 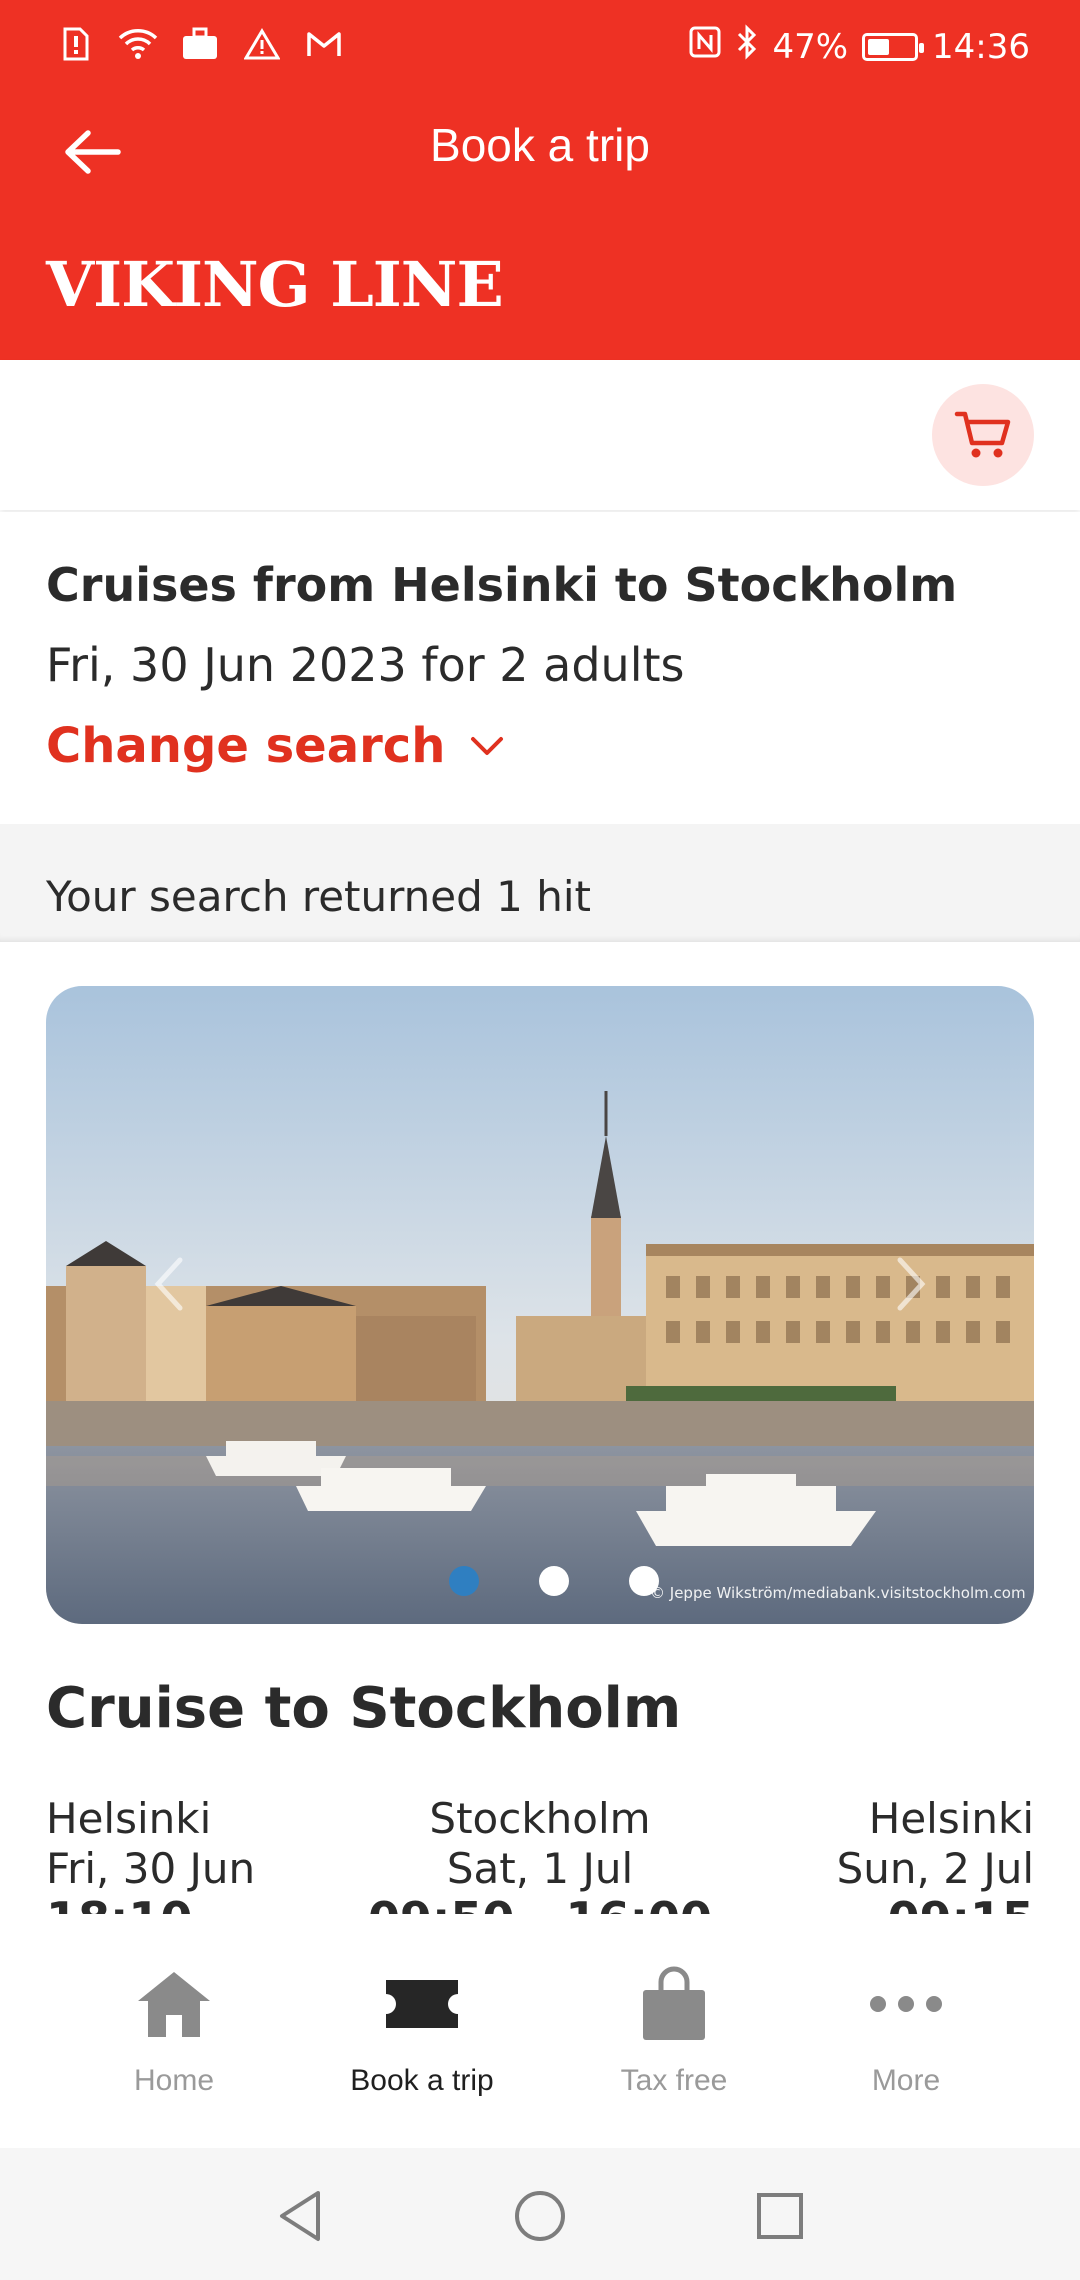 I want to click on nav-label-book-a-trip: Book a trip, so click(x=422, y=2080).